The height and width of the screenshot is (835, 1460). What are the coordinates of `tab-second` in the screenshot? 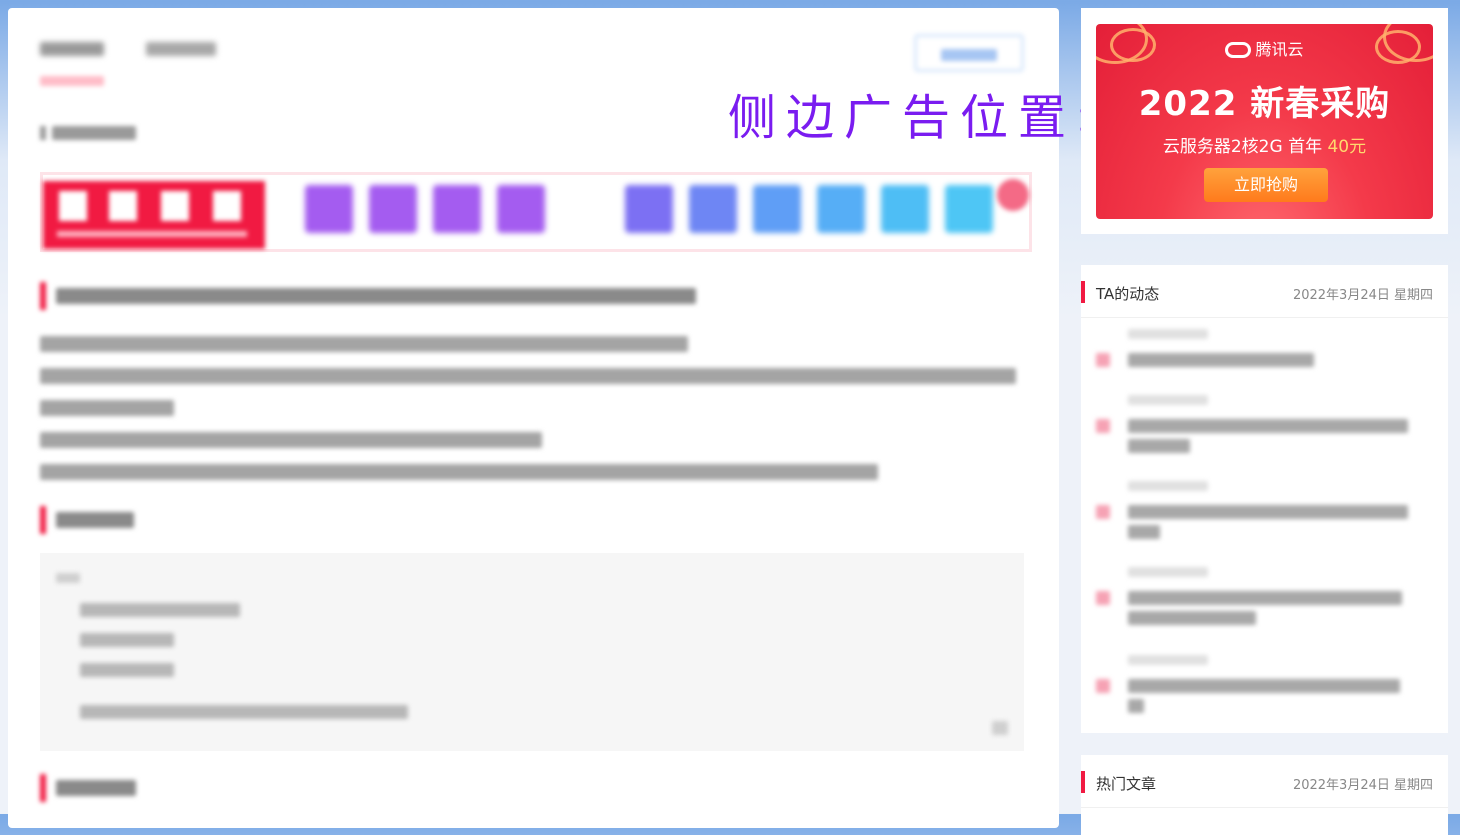 It's located at (181, 52).